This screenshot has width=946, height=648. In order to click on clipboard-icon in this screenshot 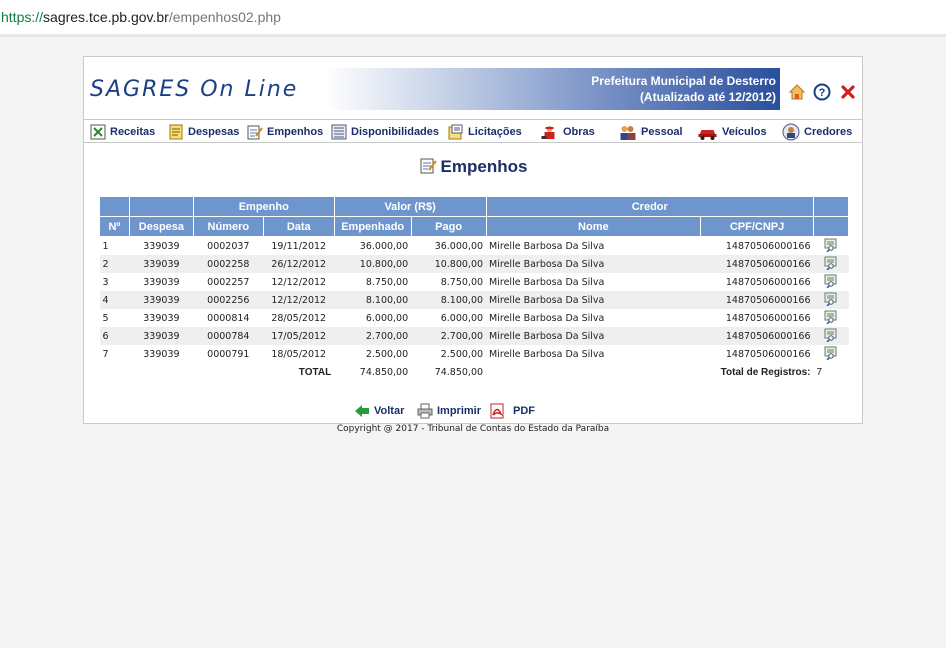, I will do `click(455, 132)`.